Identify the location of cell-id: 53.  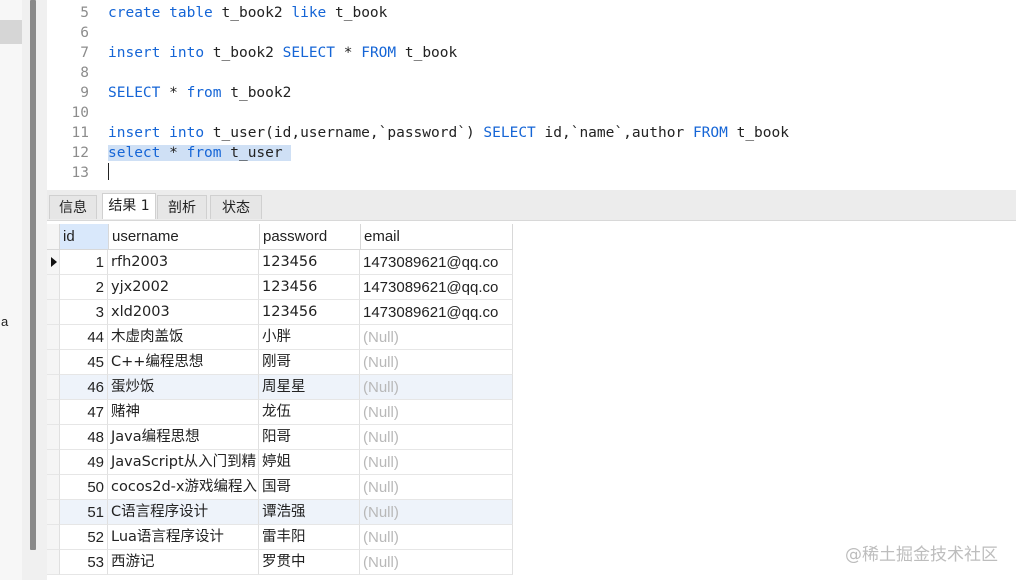
(84, 562).